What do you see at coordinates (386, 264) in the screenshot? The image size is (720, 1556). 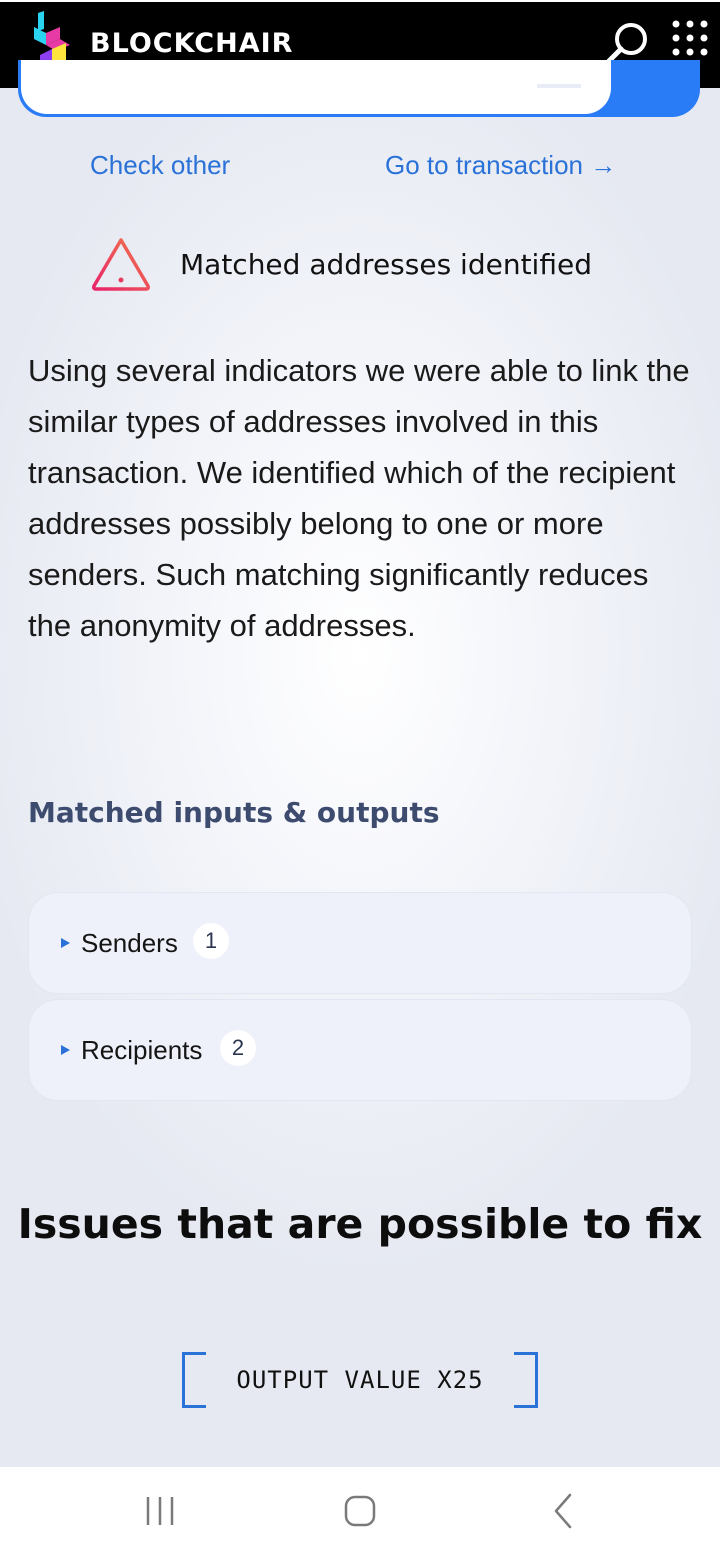 I see `alert-title: Matched addresses identified` at bounding box center [386, 264].